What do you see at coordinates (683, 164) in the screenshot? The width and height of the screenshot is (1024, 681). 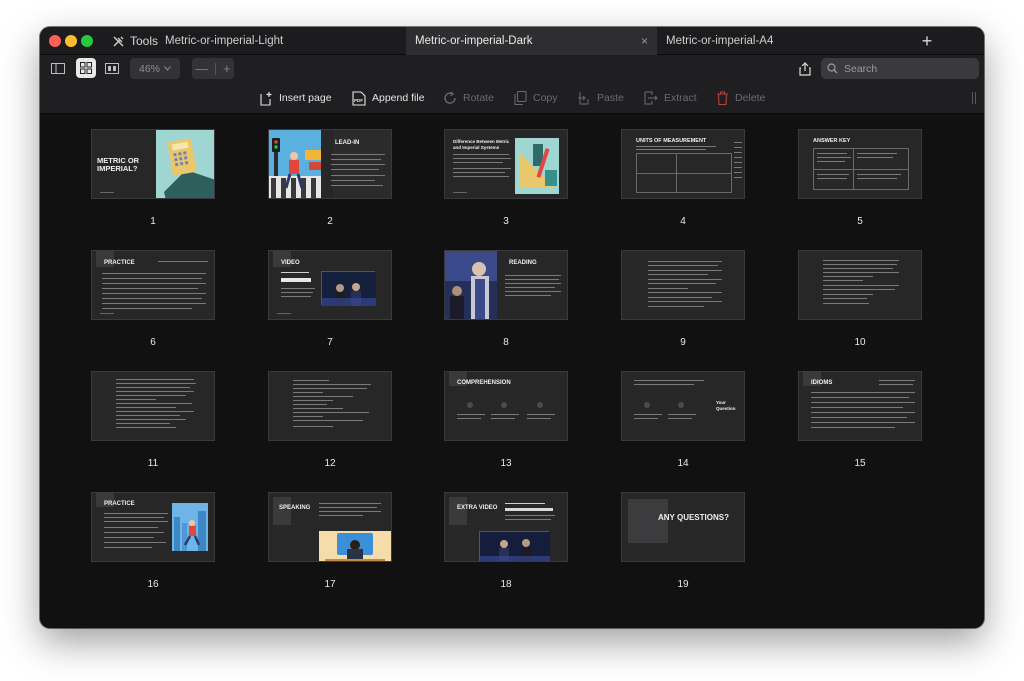 I see `page-thumbnail-4: UNITS OF MEASUREMENT` at bounding box center [683, 164].